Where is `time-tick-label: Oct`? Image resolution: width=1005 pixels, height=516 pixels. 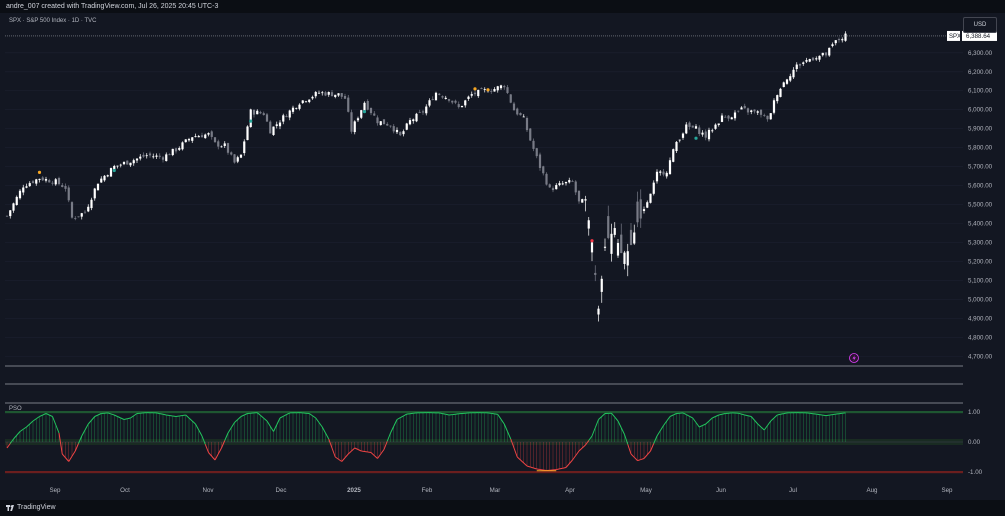 time-tick-label: Oct is located at coordinates (125, 490).